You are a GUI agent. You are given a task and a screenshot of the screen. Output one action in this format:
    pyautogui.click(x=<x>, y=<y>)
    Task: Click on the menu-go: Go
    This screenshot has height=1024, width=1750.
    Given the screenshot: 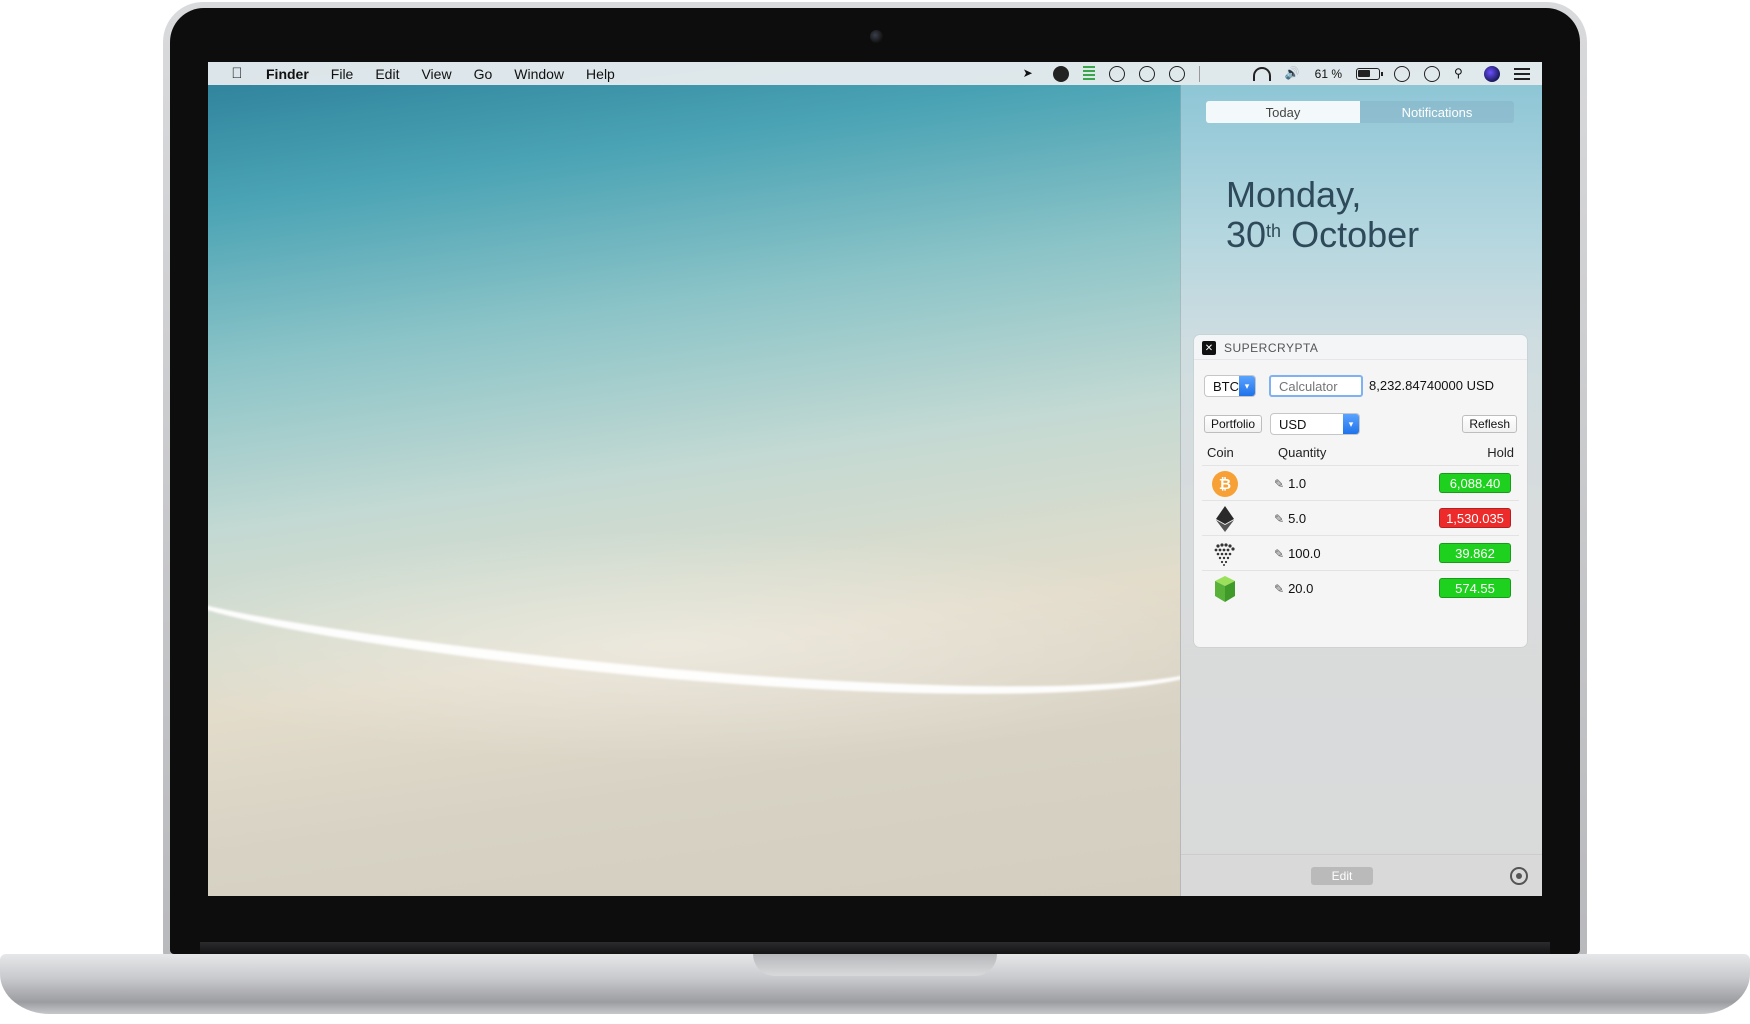 What is the action you would take?
    pyautogui.click(x=483, y=74)
    